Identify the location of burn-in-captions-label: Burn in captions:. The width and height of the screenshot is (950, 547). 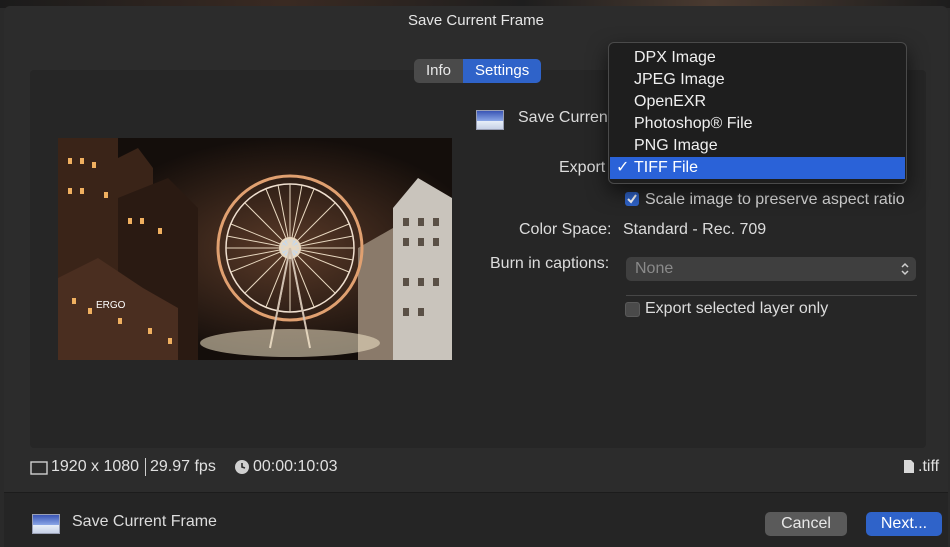
(550, 263).